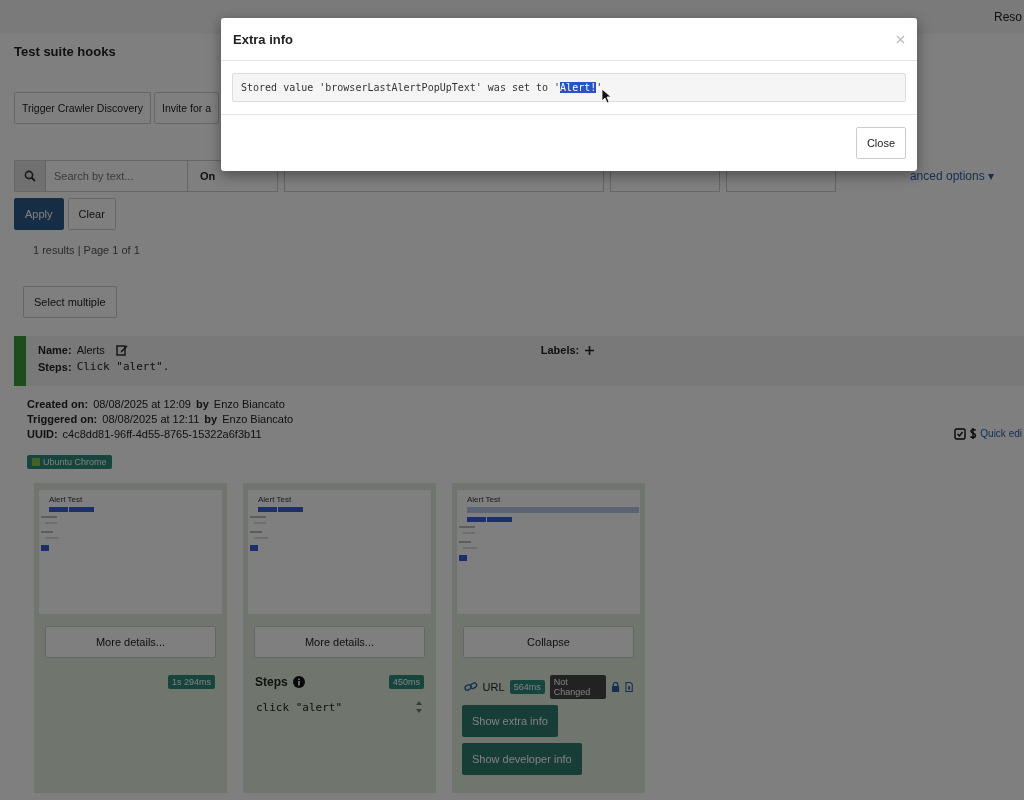 Image resolution: width=1024 pixels, height=800 pixels. Describe the element at coordinates (590, 350) in the screenshot. I see `add-icon` at that location.